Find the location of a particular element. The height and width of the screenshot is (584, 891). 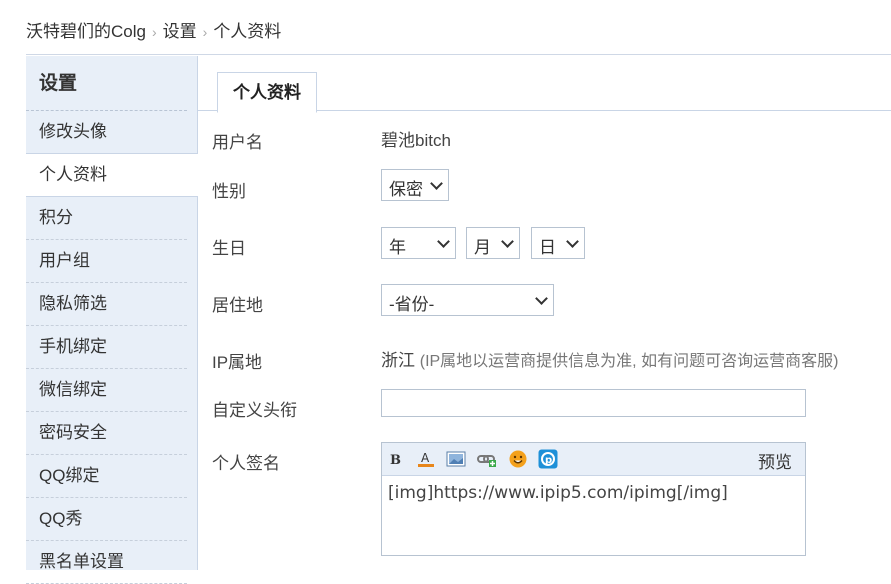

font-color-icon: A is located at coordinates (426, 459).